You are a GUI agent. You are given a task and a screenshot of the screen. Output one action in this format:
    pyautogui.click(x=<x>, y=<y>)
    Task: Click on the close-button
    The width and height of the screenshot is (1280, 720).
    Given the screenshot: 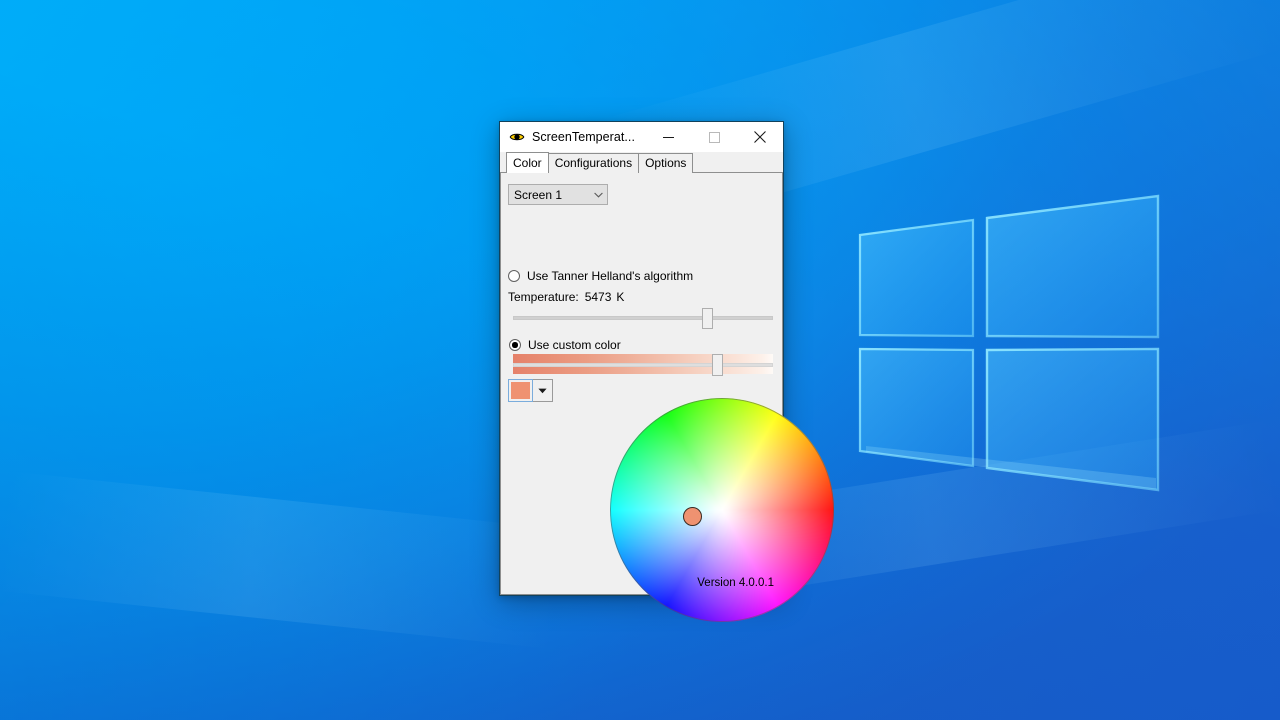 What is the action you would take?
    pyautogui.click(x=760, y=137)
    